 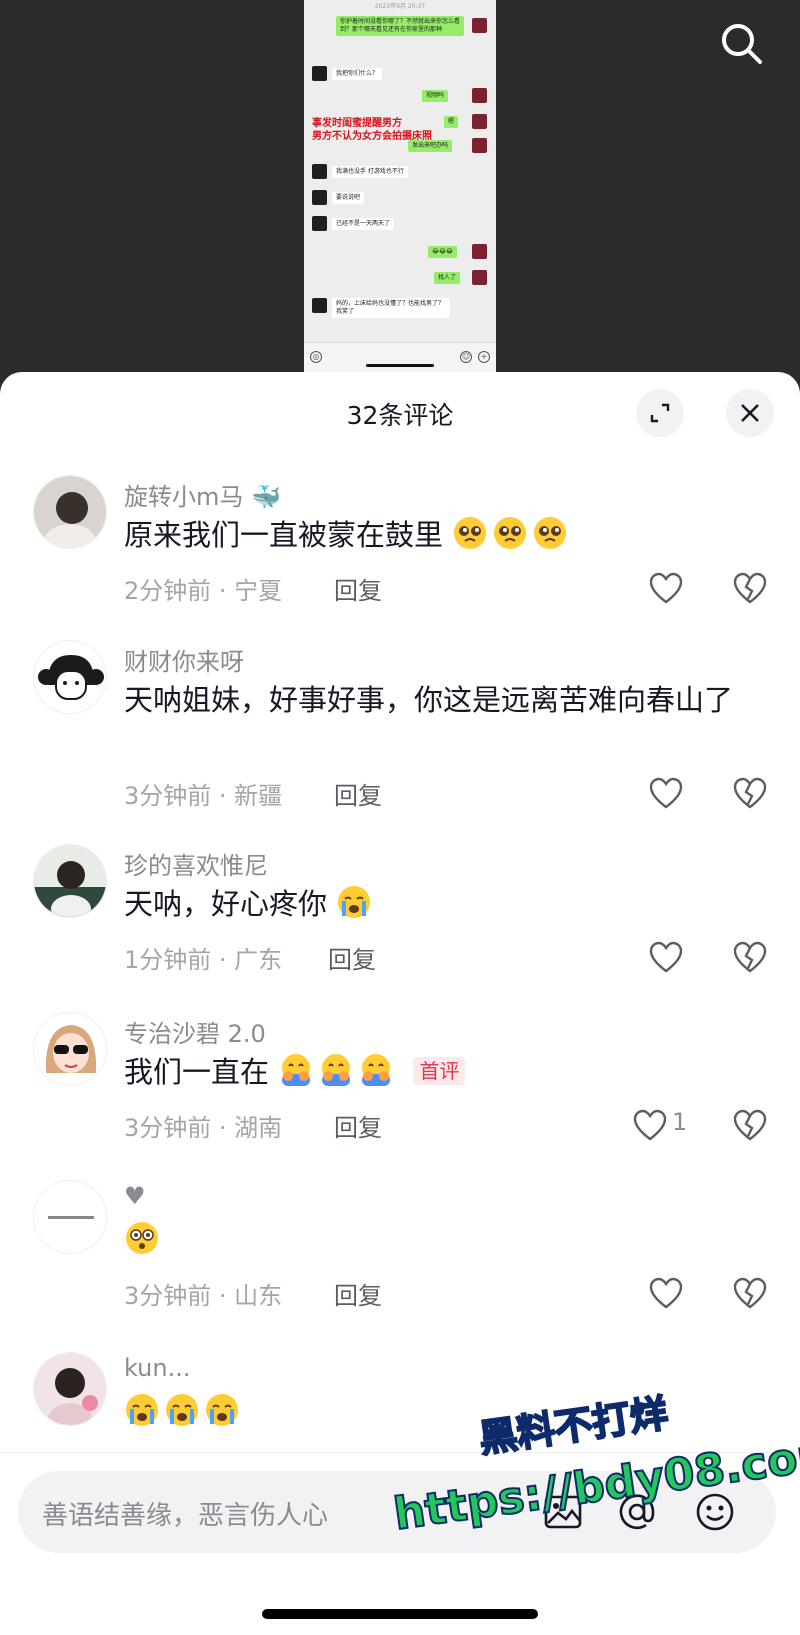 What do you see at coordinates (316, 357) in the screenshot?
I see `voice-icon: ◎` at bounding box center [316, 357].